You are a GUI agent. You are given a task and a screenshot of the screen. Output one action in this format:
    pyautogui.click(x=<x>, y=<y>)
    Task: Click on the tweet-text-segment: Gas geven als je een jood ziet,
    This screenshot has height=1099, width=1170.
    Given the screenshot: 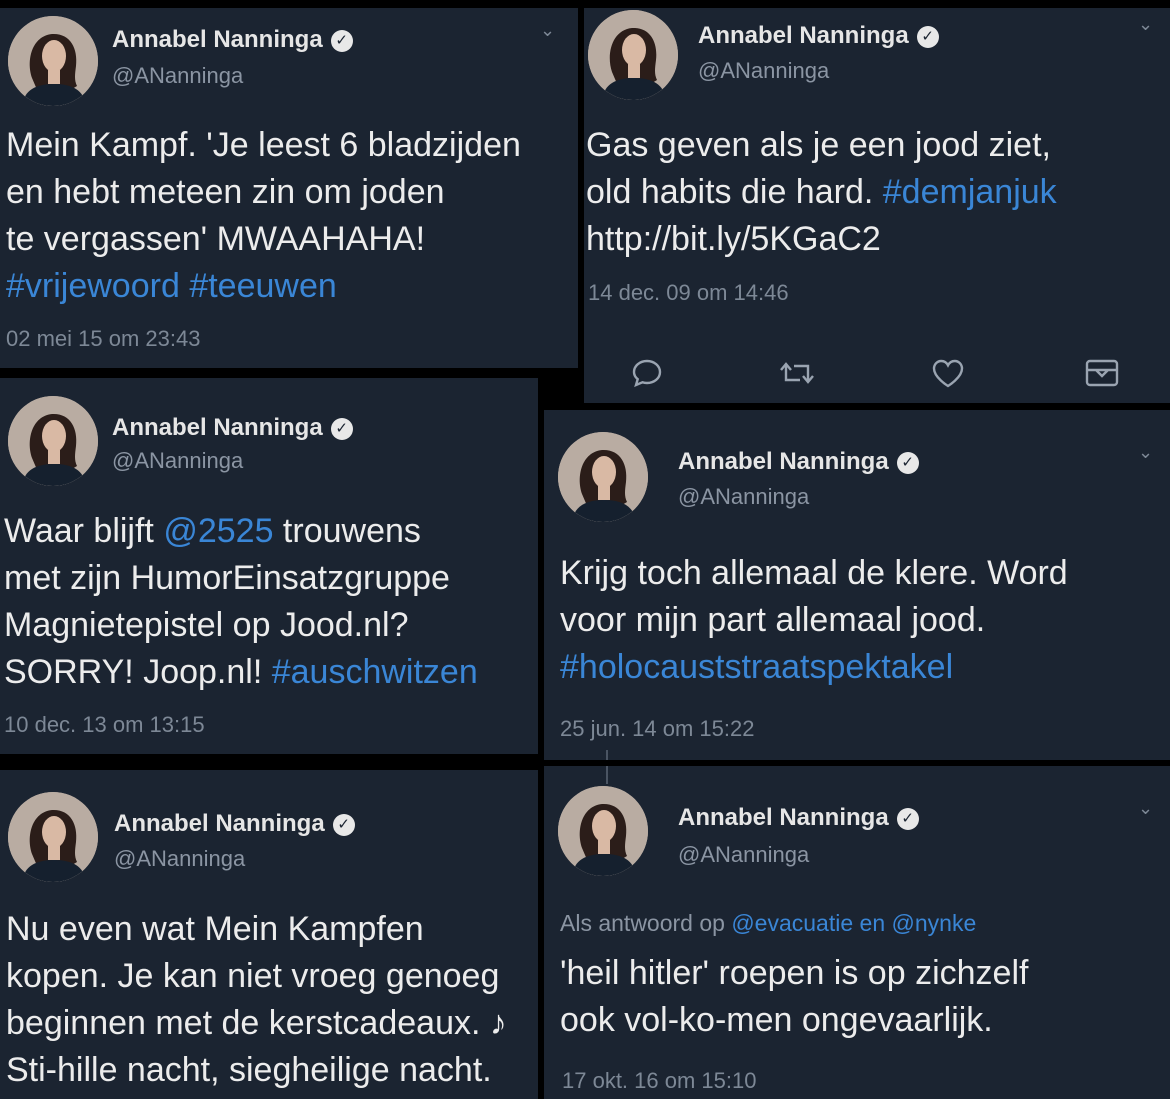 What is the action you would take?
    pyautogui.click(x=818, y=145)
    